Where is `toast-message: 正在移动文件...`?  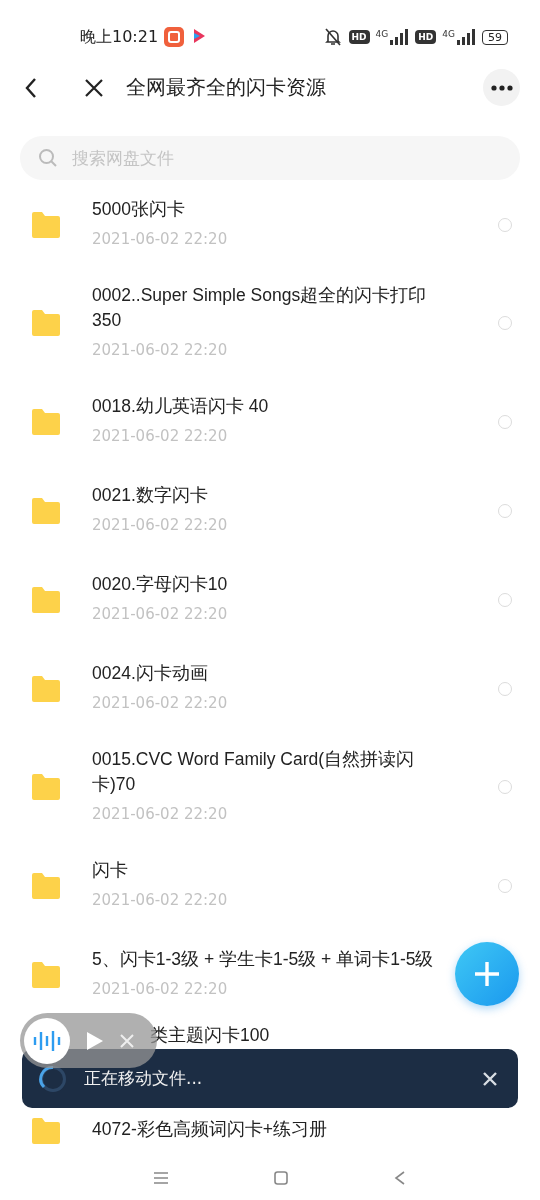
toast-message: 正在移动文件... is located at coordinates (144, 1078).